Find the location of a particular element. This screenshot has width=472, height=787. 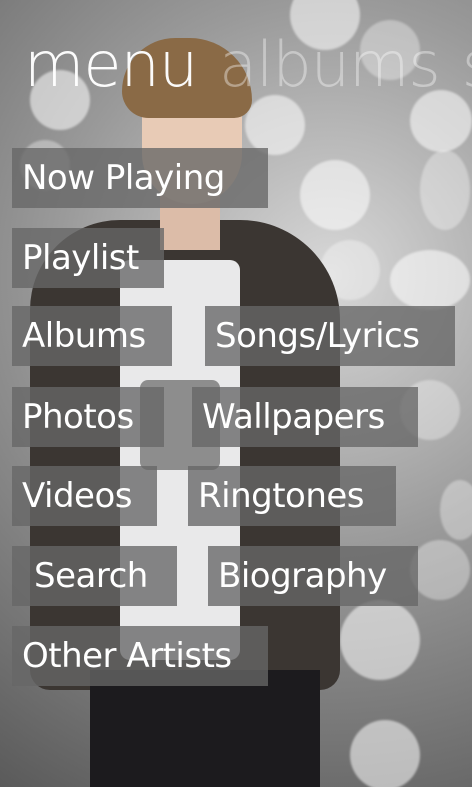

pivot-tab-next: s is located at coordinates (467, 64).